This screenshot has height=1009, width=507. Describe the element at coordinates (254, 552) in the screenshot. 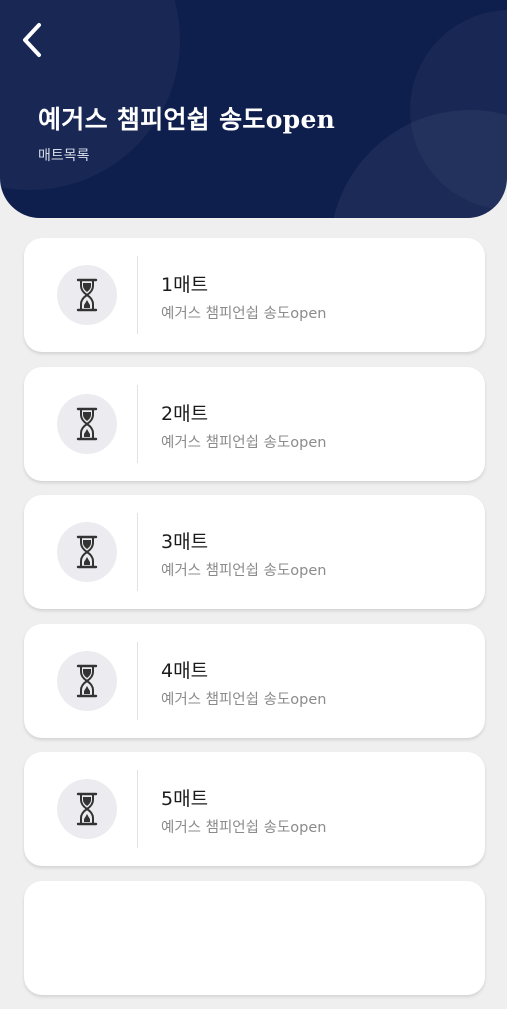

I see `mat-card: 3매트 예거스 챔피언쉽 송도open` at that location.